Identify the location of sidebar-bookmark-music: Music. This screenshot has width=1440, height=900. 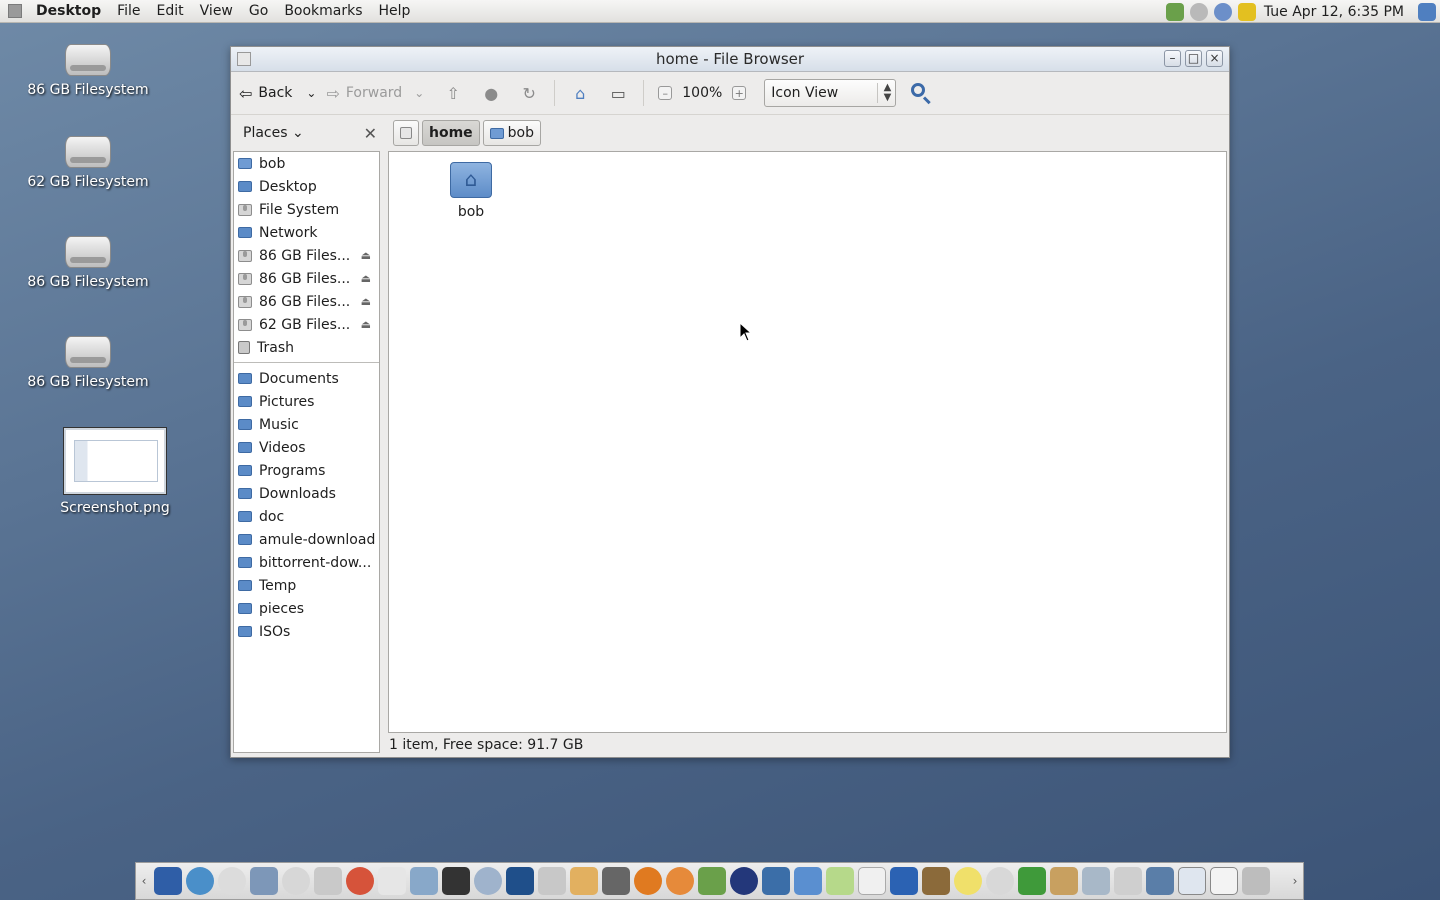
(306, 424).